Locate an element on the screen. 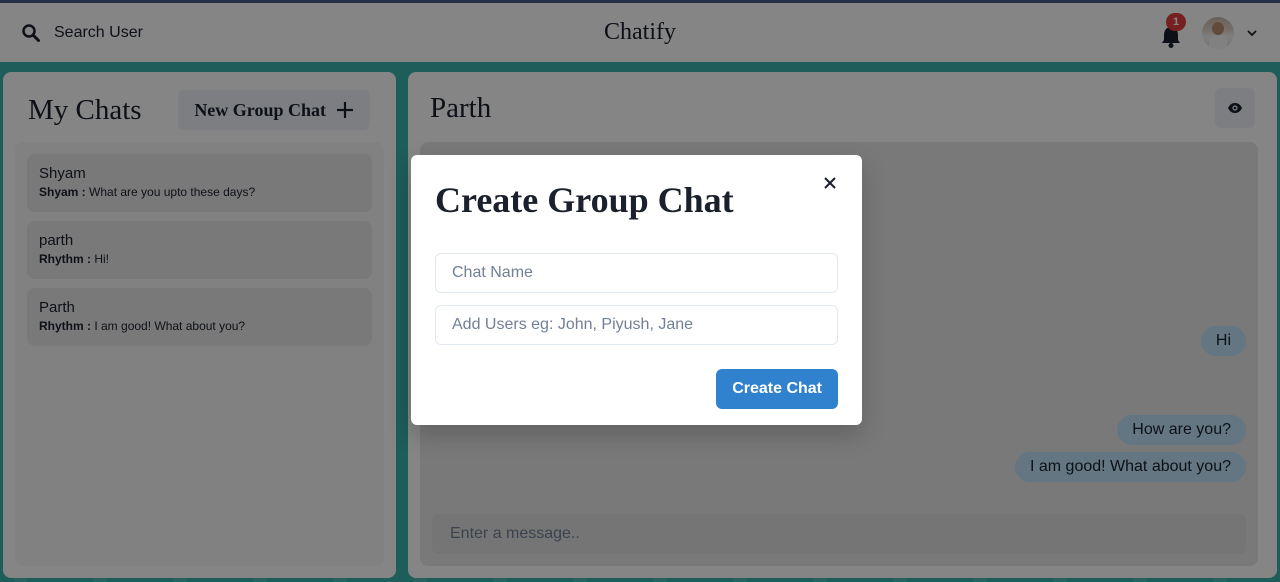  close-icon is located at coordinates (830, 183).